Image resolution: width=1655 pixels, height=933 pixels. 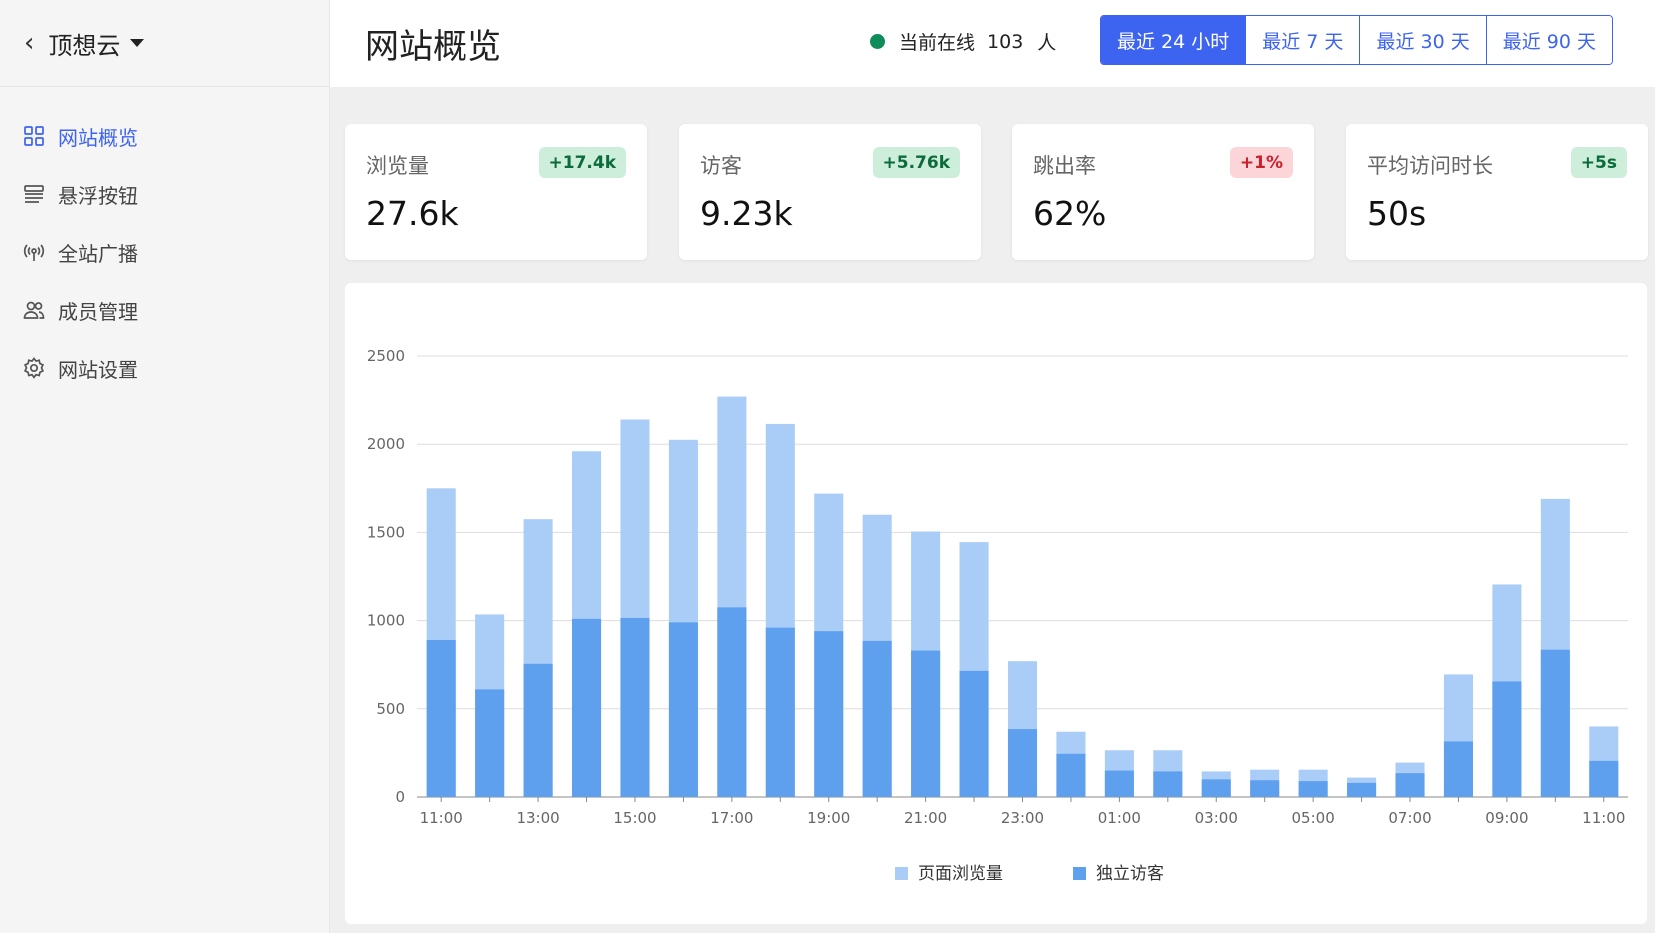 What do you see at coordinates (412, 213) in the screenshot?
I see `stat-value: 27.6k` at bounding box center [412, 213].